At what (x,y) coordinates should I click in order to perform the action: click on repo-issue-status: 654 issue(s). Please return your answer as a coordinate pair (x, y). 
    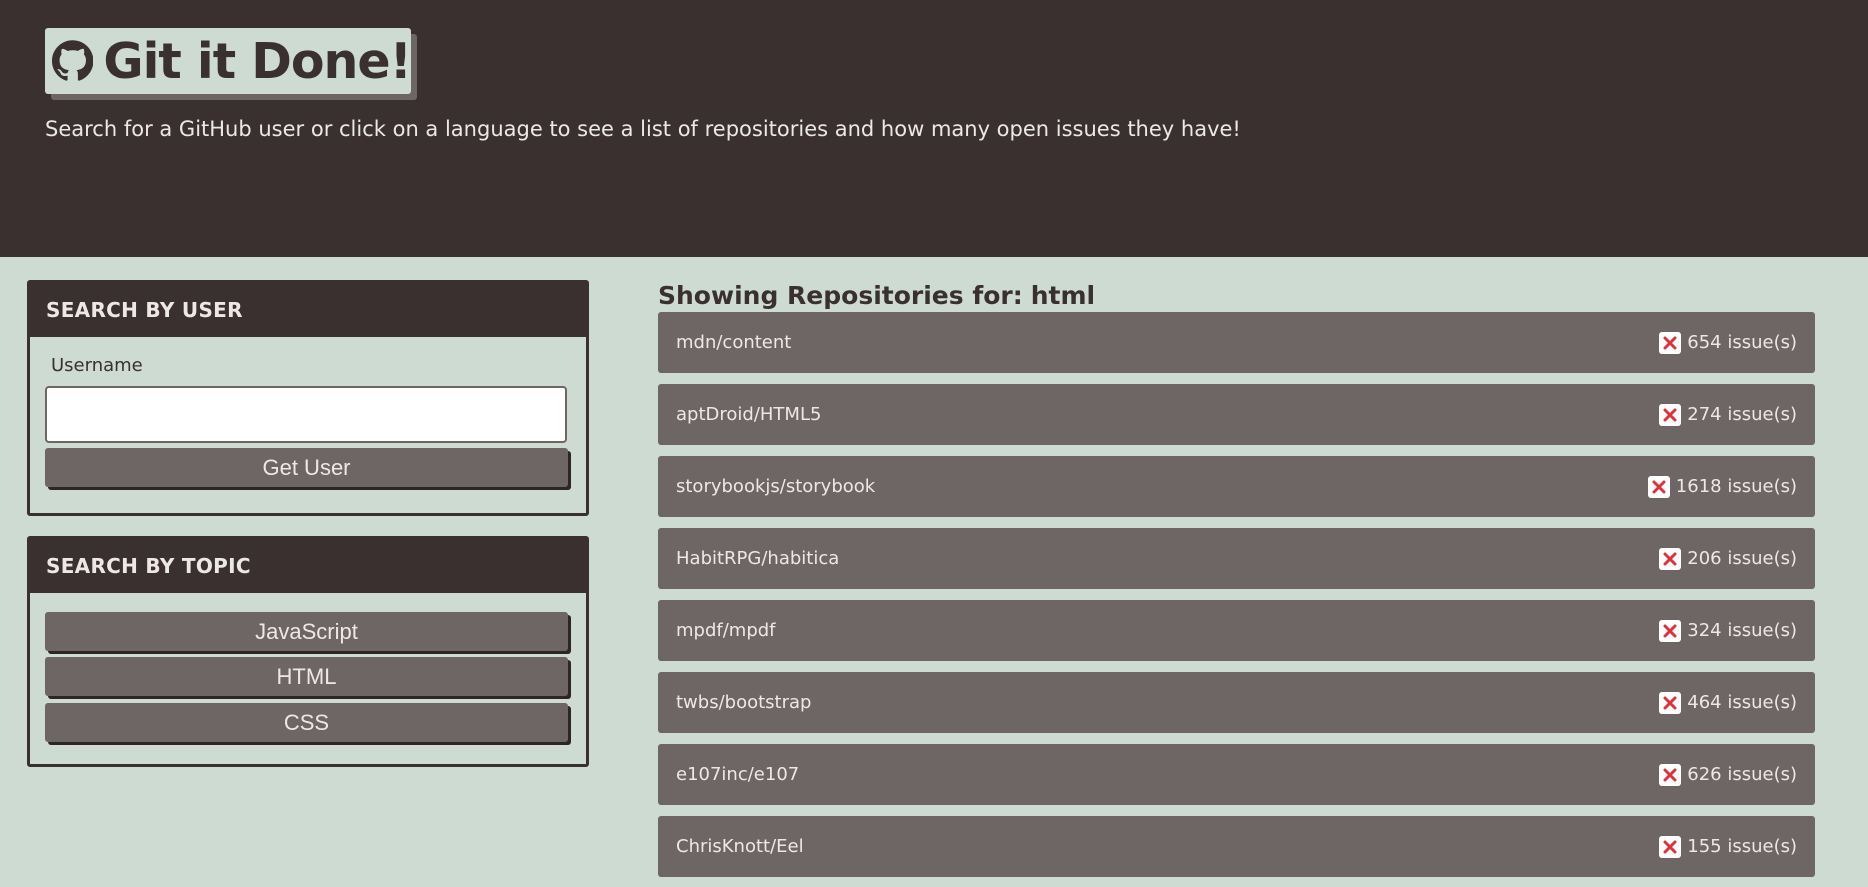
    Looking at the image, I should click on (1728, 342).